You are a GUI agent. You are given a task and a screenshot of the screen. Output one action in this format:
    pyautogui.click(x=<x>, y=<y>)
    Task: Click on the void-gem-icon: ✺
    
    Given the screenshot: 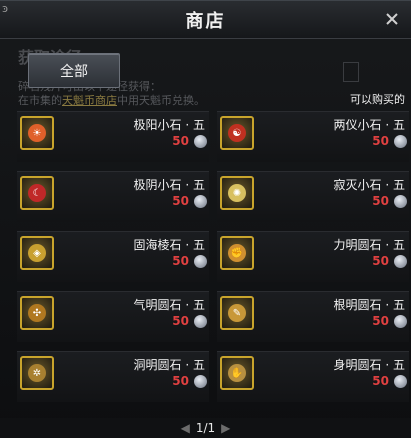 What is the action you would take?
    pyautogui.click(x=237, y=193)
    